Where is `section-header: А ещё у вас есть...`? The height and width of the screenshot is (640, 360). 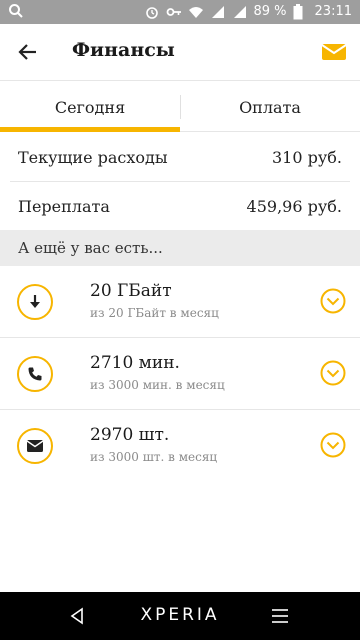 section-header: А ещё у вас есть... is located at coordinates (180, 248).